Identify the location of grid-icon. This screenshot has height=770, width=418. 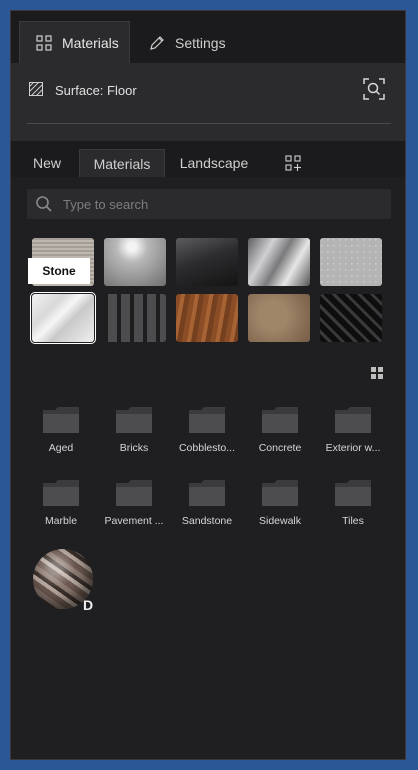
(44, 43).